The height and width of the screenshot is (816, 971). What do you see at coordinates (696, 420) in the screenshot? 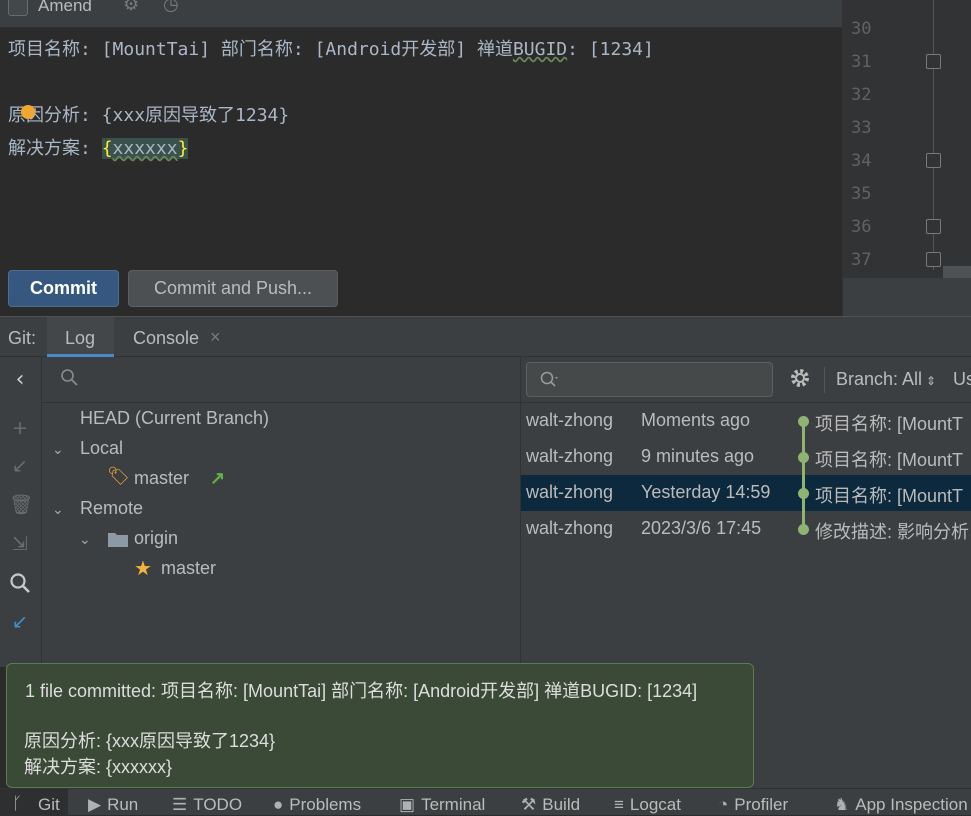
I see `commit-date: Moments ago` at bounding box center [696, 420].